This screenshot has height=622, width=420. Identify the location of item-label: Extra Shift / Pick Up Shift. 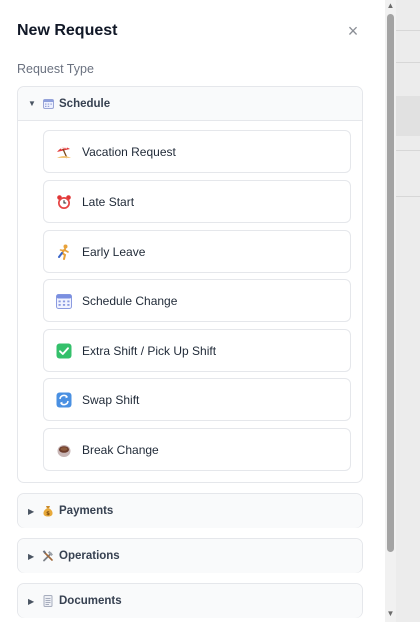
(149, 350).